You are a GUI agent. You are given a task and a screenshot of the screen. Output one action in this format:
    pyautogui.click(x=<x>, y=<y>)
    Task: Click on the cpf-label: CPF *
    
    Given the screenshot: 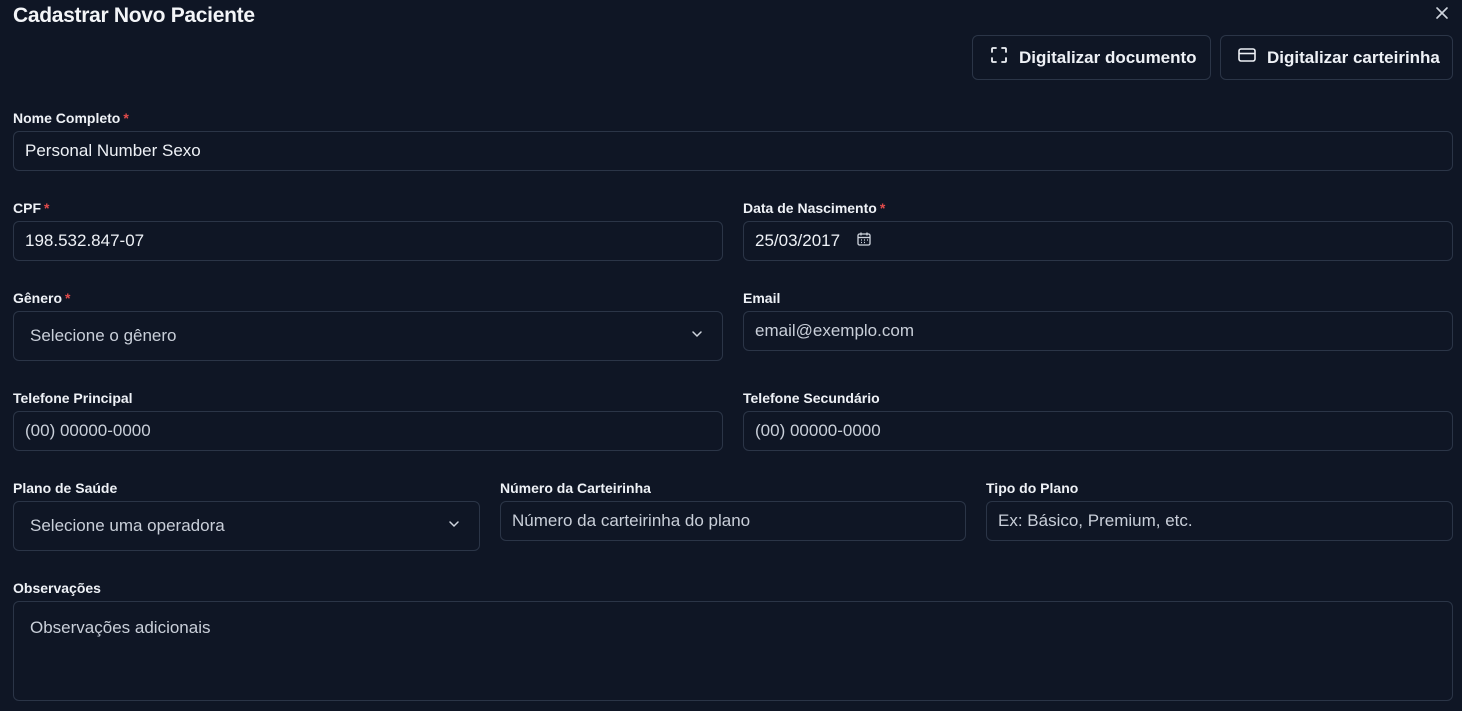 What is the action you would take?
    pyautogui.click(x=31, y=208)
    